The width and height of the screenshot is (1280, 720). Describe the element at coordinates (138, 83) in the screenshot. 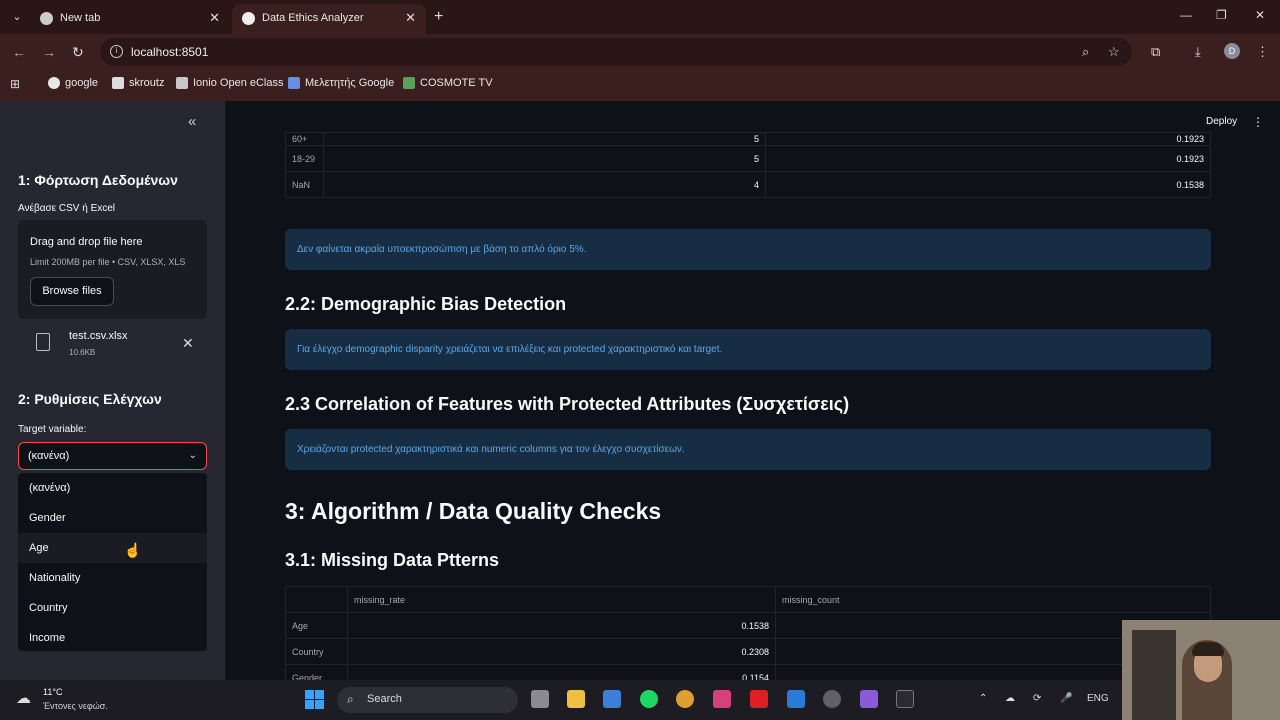

I see `bookmark-skroutz: skroutz` at that location.